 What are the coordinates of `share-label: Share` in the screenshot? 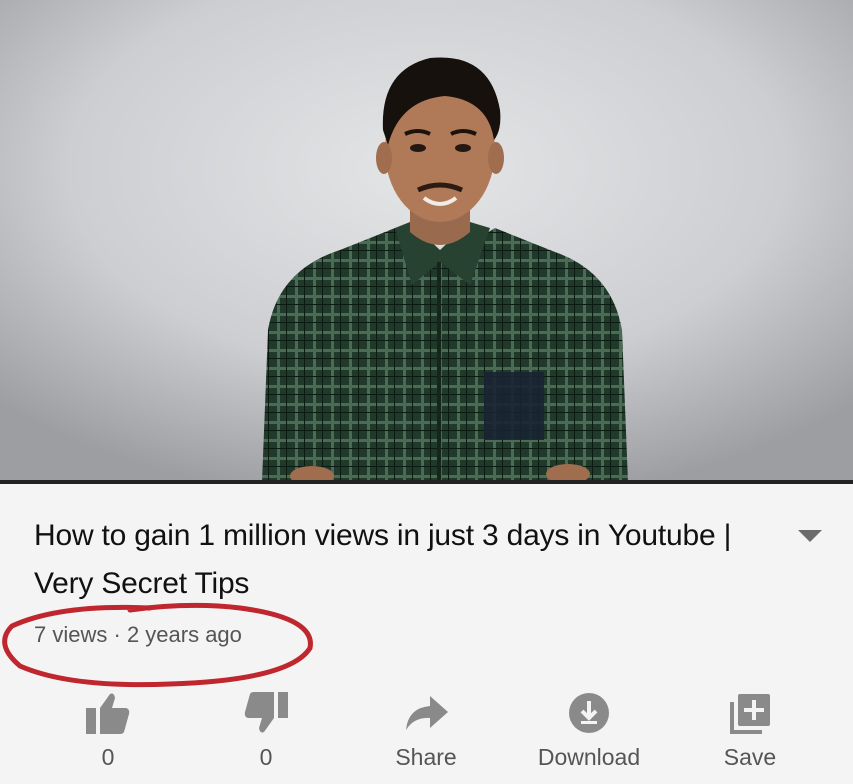 It's located at (426, 757).